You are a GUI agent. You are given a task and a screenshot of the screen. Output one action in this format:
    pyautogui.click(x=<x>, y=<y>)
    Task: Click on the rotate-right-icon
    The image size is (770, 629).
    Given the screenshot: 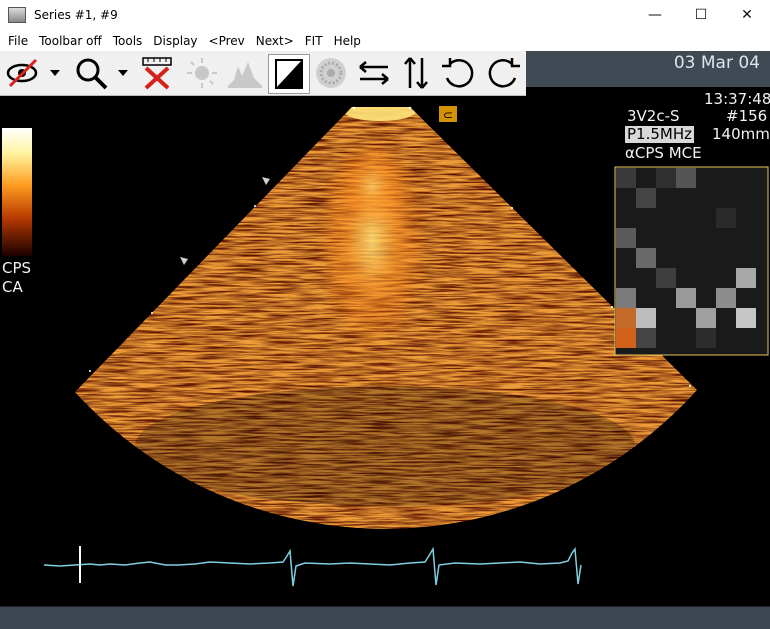 What is the action you would take?
    pyautogui.click(x=504, y=73)
    